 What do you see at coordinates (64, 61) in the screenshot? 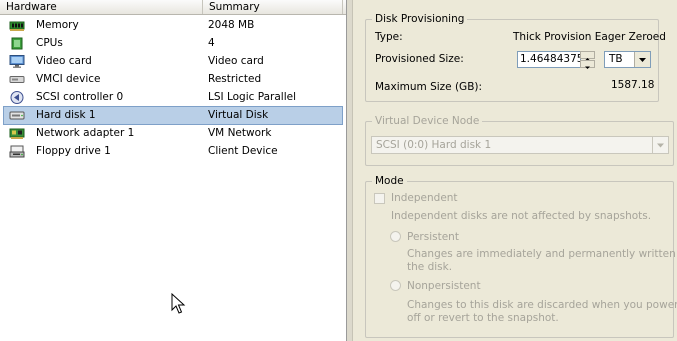
I see `hardware-name: Video card` at bounding box center [64, 61].